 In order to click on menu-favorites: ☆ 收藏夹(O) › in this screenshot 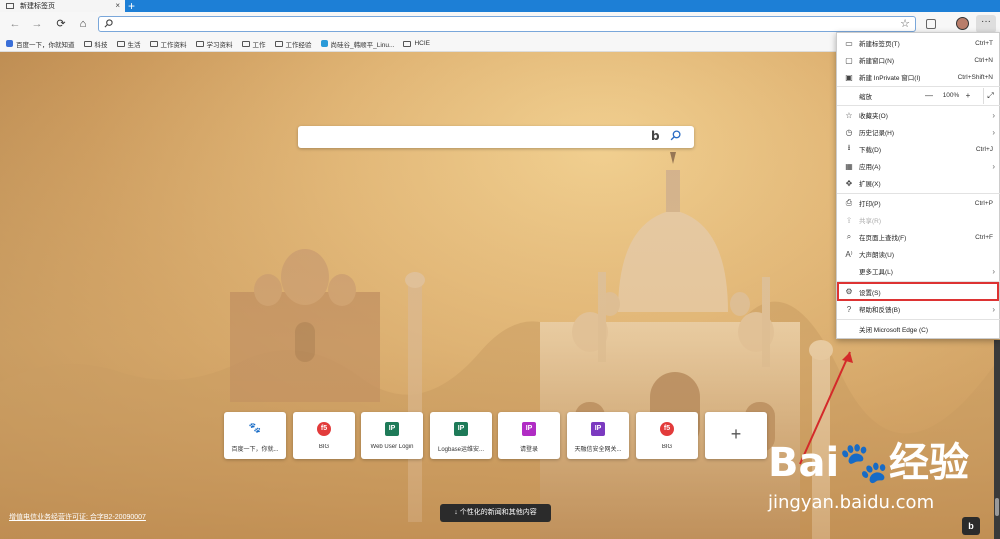, I will do `click(918, 115)`.